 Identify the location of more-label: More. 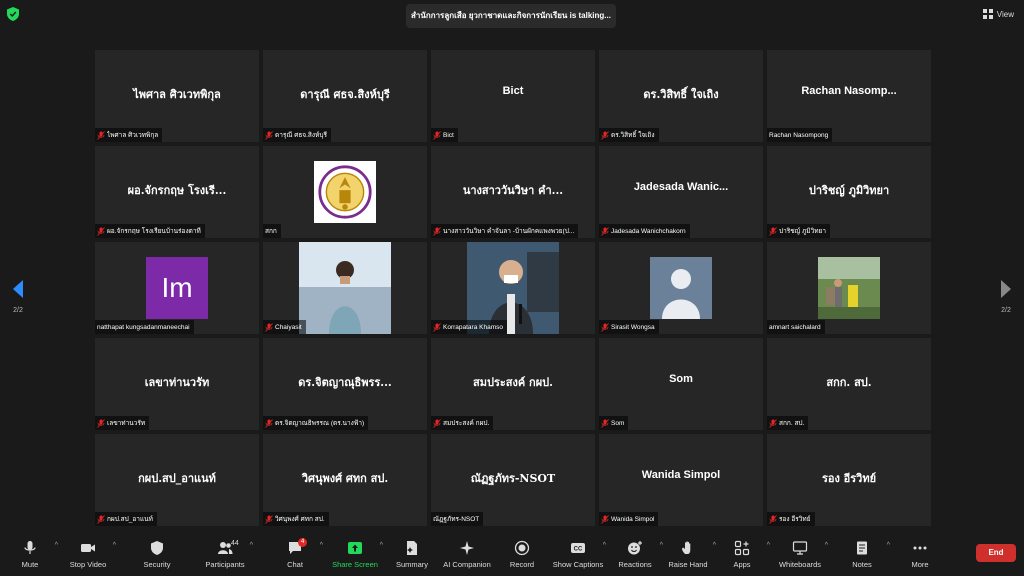
(920, 564).